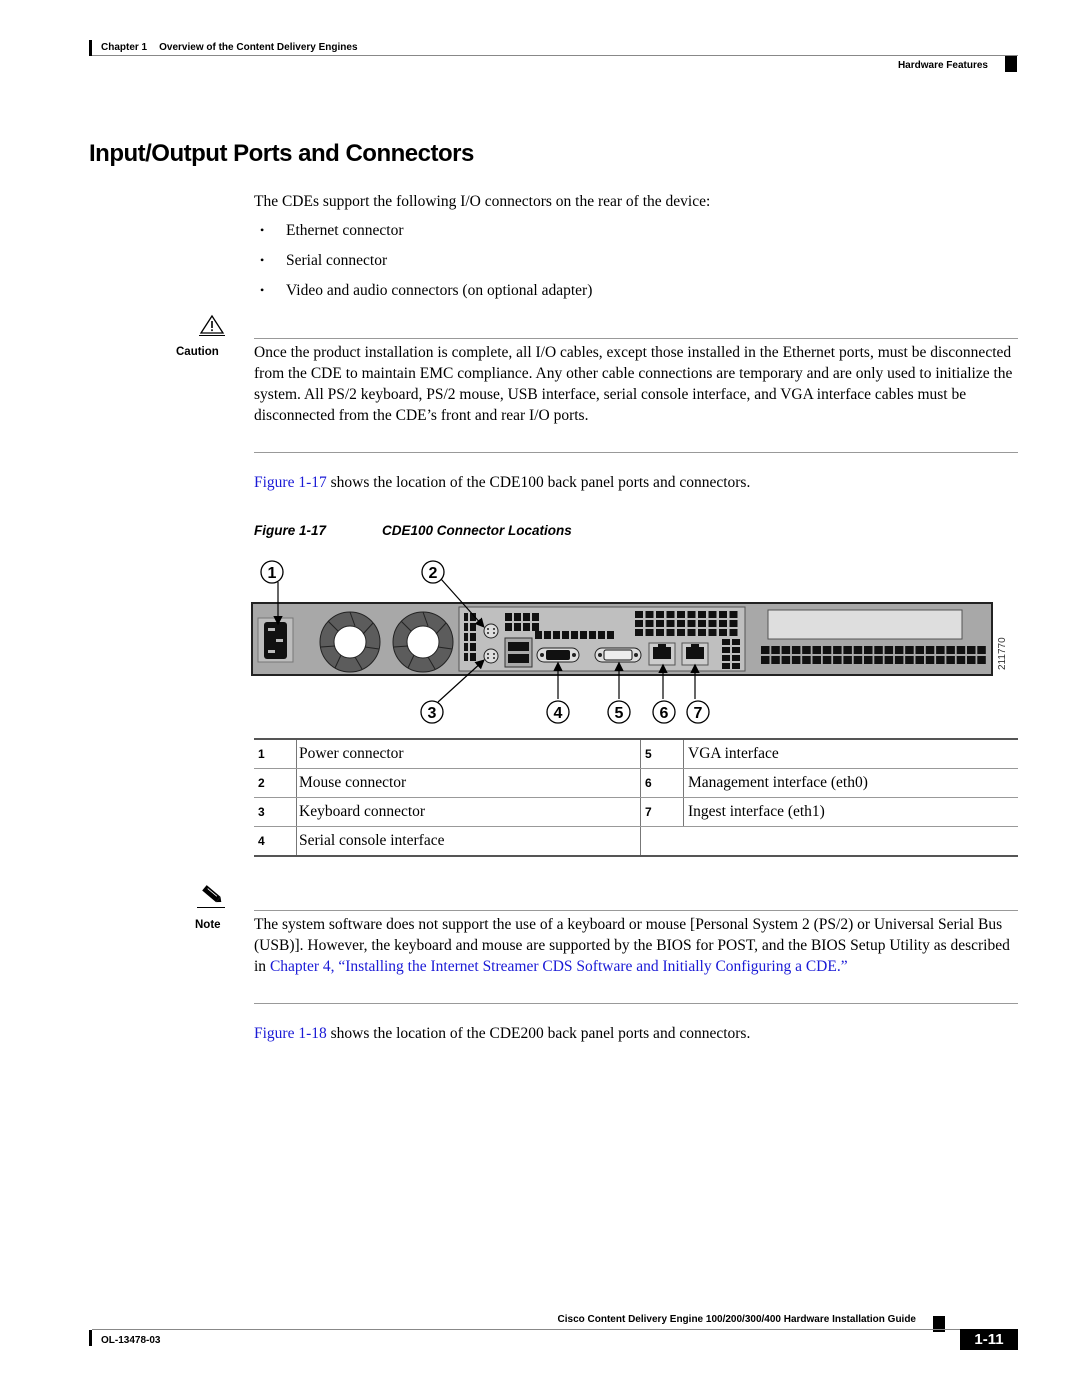  Describe the element at coordinates (664, 713) in the screenshot. I see `callout-number: 6` at that location.